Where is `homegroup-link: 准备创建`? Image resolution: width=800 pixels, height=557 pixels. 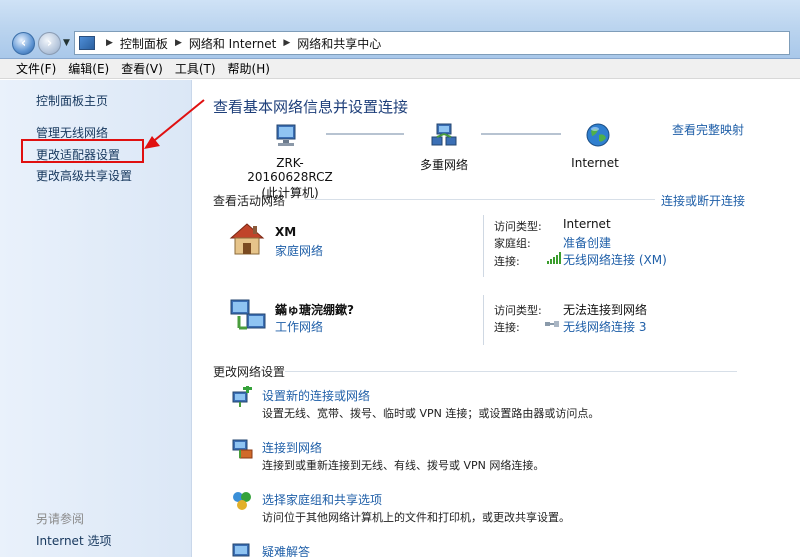
homegroup-link: 准备创建 is located at coordinates (587, 242).